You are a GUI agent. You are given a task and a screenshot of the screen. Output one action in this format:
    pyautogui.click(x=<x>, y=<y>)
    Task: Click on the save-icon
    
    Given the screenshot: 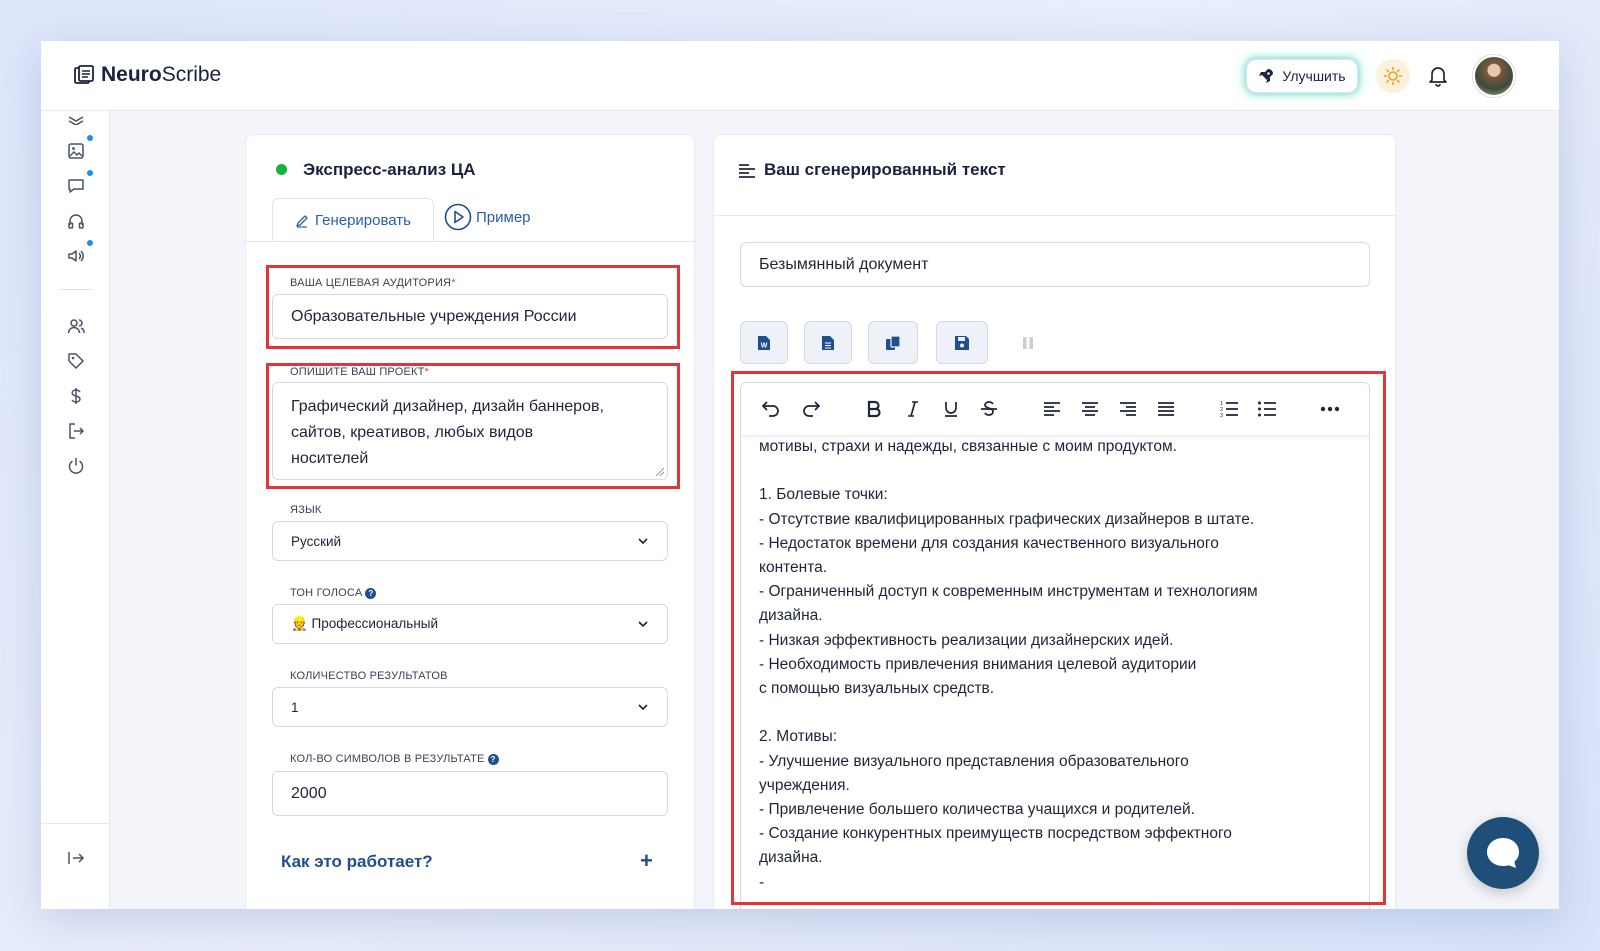 What is the action you would take?
    pyautogui.click(x=962, y=342)
    